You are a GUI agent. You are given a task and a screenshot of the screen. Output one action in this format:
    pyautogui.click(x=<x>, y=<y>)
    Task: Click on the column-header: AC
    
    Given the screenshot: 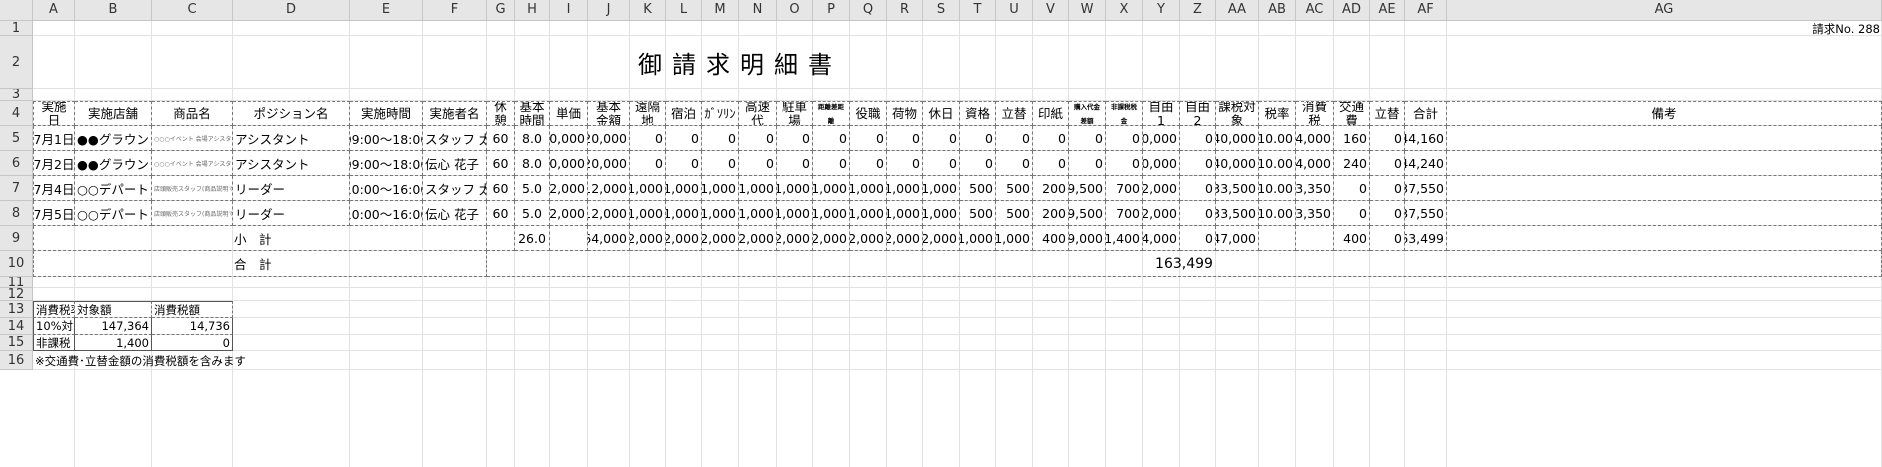 What is the action you would take?
    pyautogui.click(x=1315, y=10)
    